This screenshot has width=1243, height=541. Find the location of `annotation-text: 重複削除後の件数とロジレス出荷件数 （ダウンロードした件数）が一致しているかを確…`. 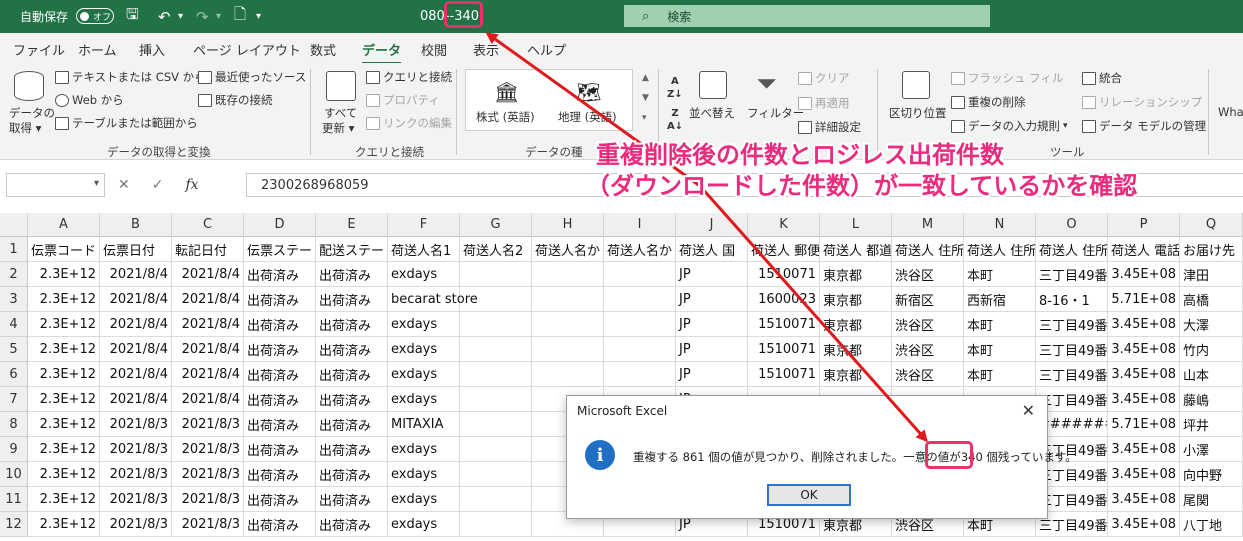

annotation-text: 重複削除後の件数とロジレス出荷件数 （ダウンロードした件数）が一致しているかを確… is located at coordinates (874, 171).